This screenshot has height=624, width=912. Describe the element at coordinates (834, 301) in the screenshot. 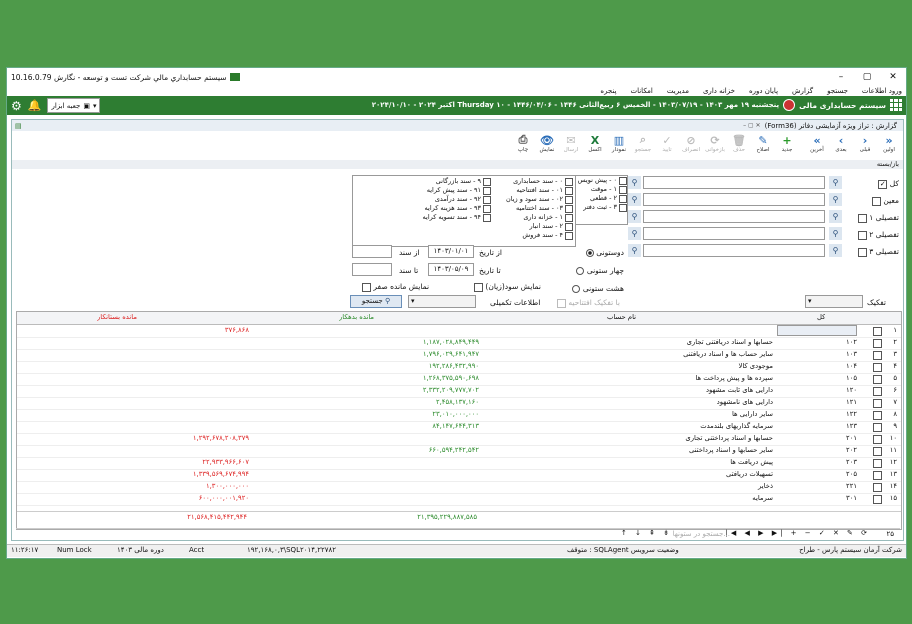

I see `breakdown-select: ▾` at that location.